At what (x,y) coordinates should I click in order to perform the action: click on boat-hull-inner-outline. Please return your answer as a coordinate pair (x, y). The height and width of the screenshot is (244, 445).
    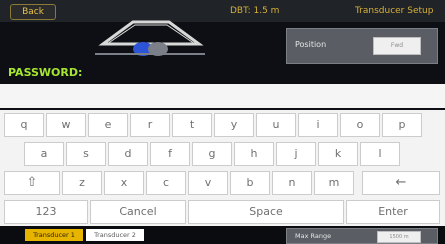
    Looking at the image, I should click on (151, 34).